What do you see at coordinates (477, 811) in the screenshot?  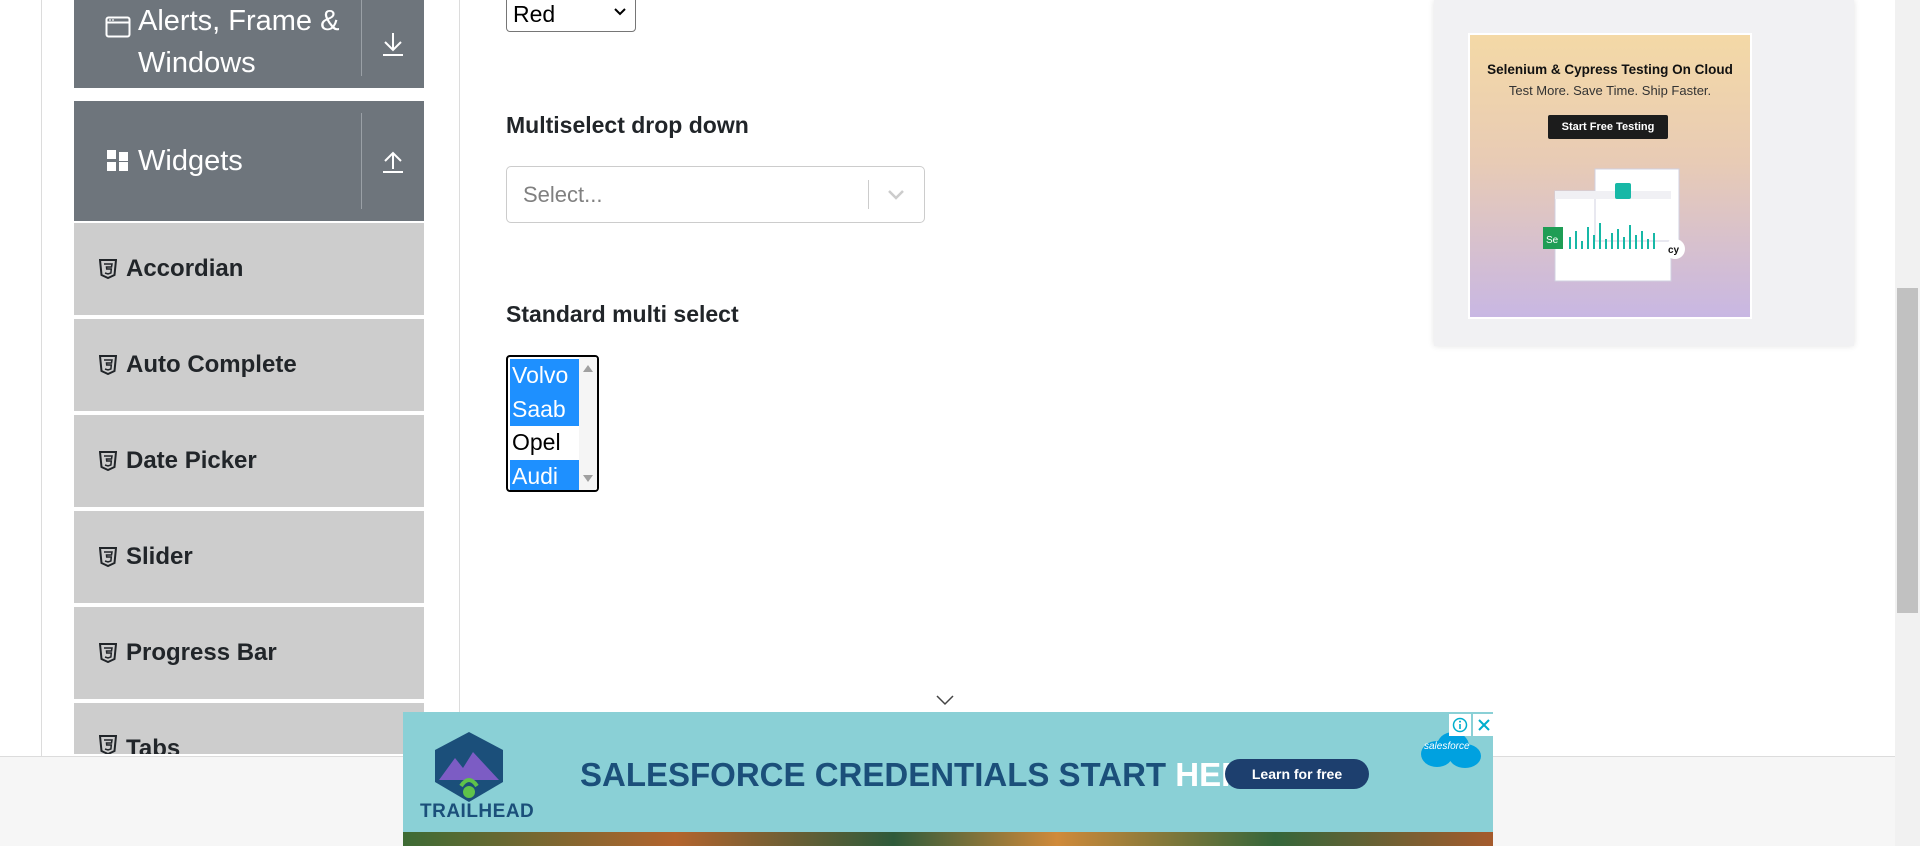 I see `banner-brand: TRAILHEAD` at bounding box center [477, 811].